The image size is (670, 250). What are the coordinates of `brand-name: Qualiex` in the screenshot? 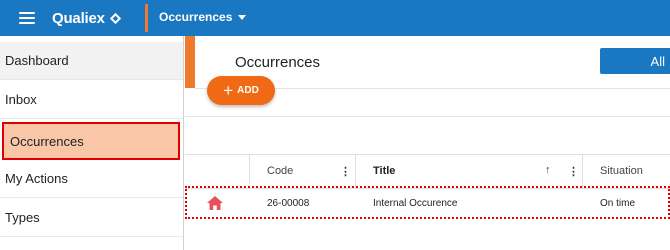 It's located at (78, 18).